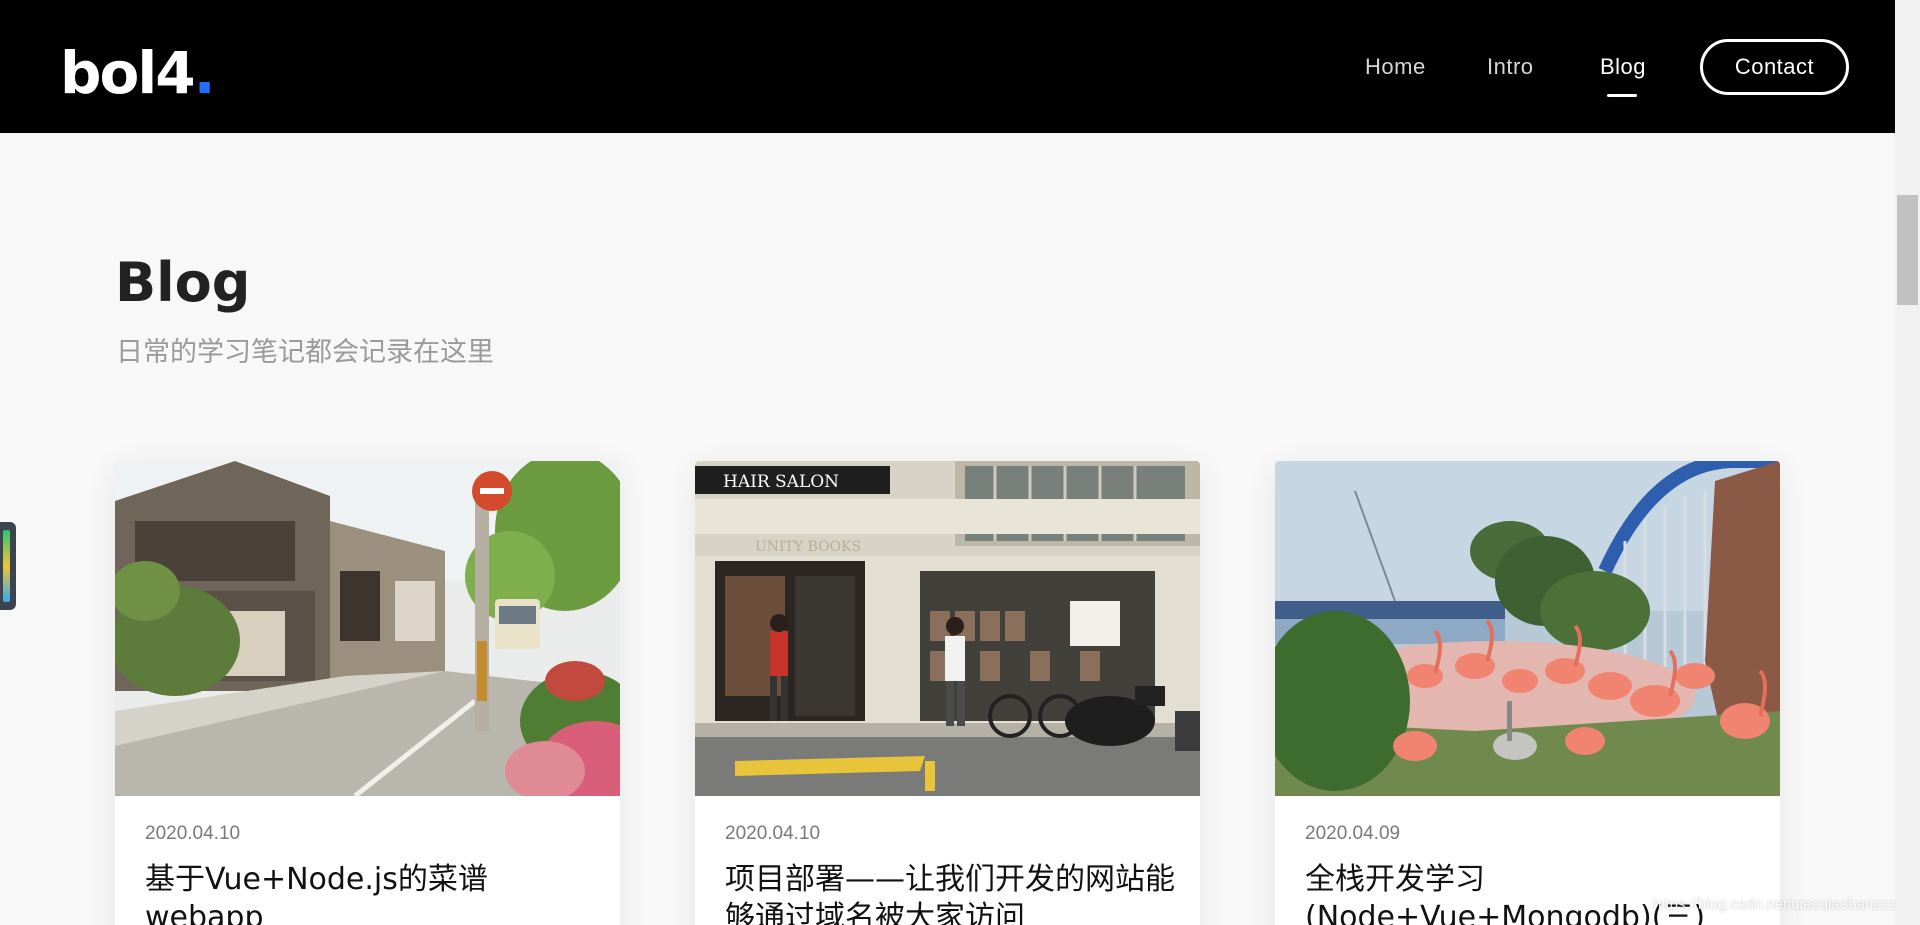 Image resolution: width=1920 pixels, height=925 pixels. What do you see at coordinates (781, 482) in the screenshot?
I see `svg-text: HAIR SALON` at bounding box center [781, 482].